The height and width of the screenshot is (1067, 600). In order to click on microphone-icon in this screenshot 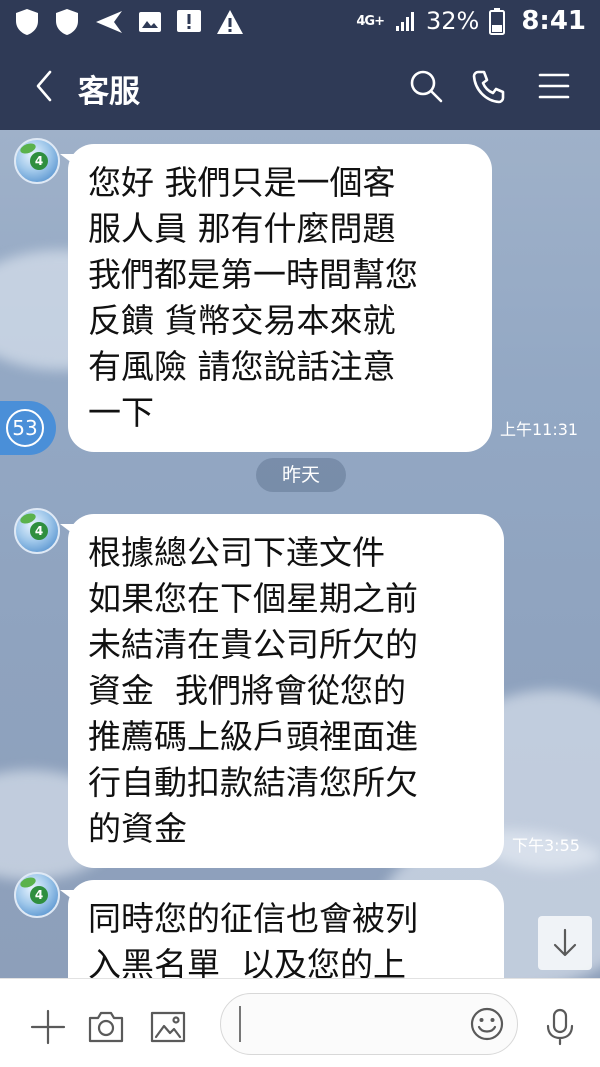, I will do `click(560, 1029)`.